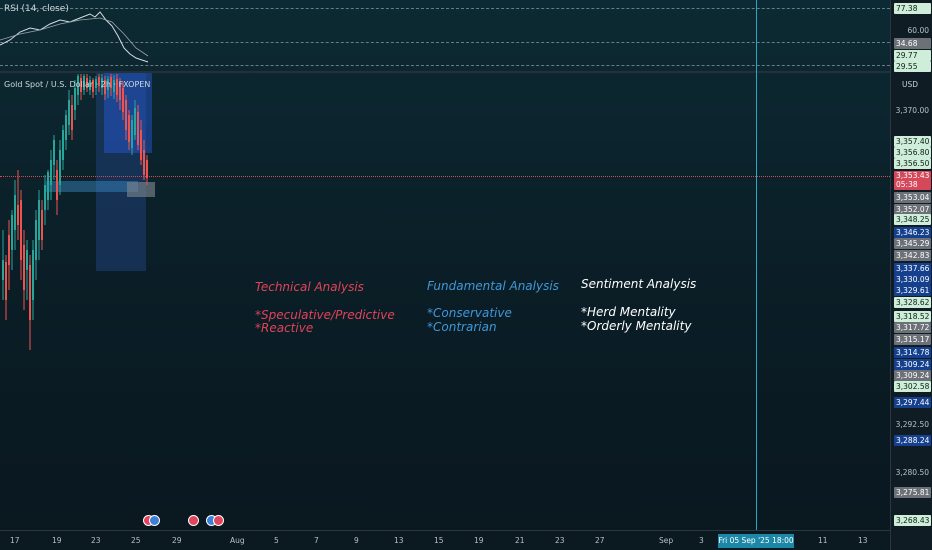 Image resolution: width=932 pixels, height=550 pixels. Describe the element at coordinates (912, 402) in the screenshot. I see `price-level-label: 3,297.44` at that location.